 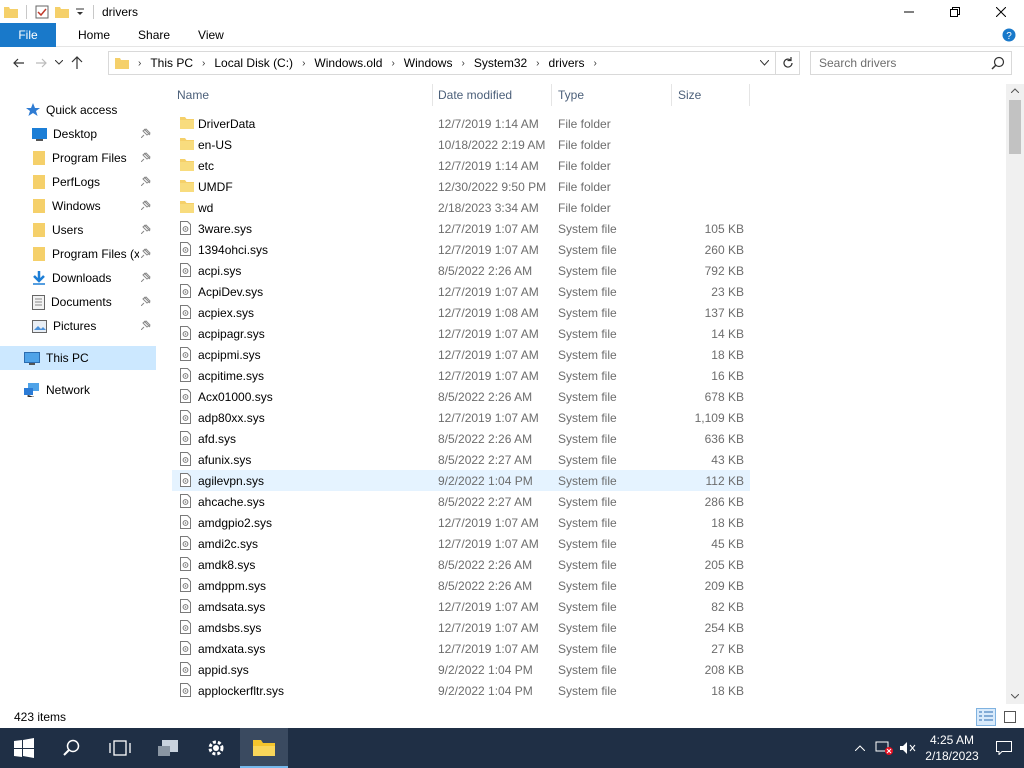 What do you see at coordinates (62, 12) in the screenshot?
I see `new-folder-icon` at bounding box center [62, 12].